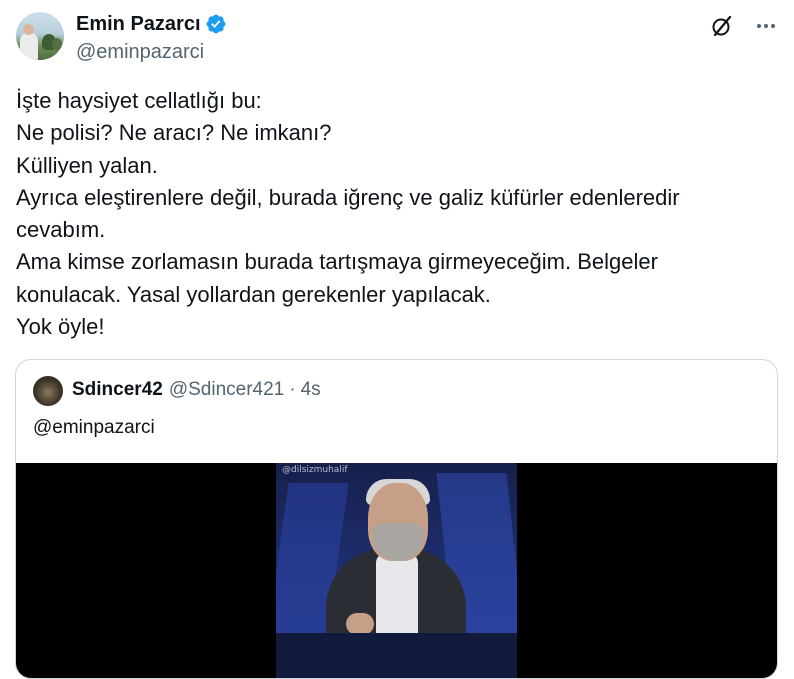 The image size is (794, 679). Describe the element at coordinates (61, 230) in the screenshot. I see `tweet-text-line: cevabım.` at that location.